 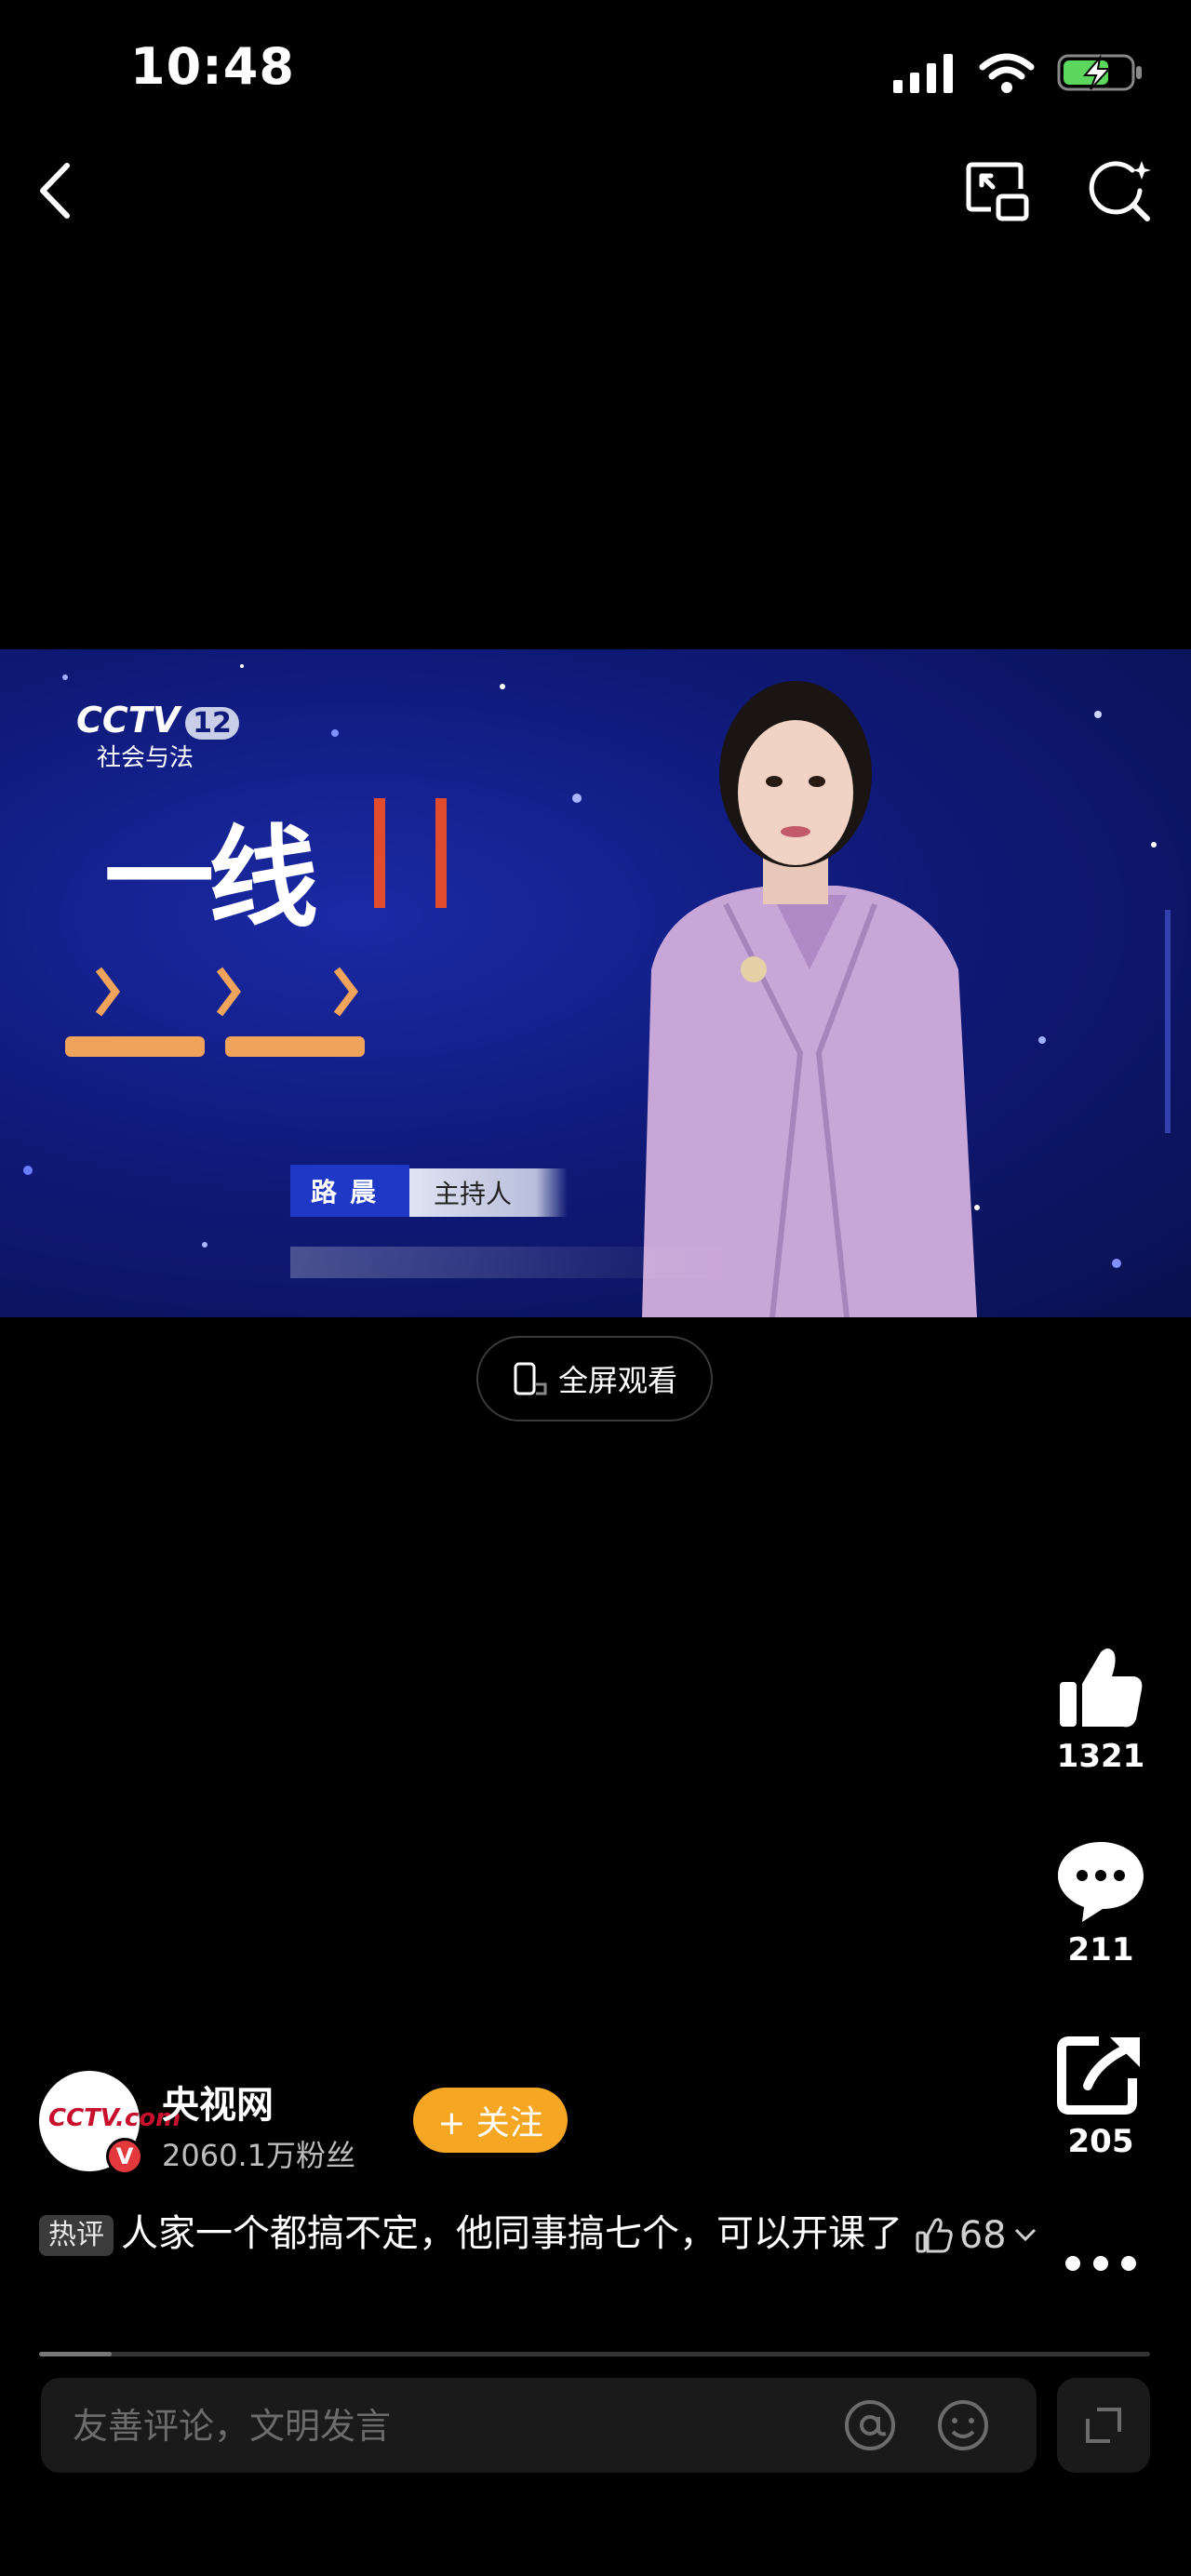 I want to click on share-icon, so click(x=1098, y=2075).